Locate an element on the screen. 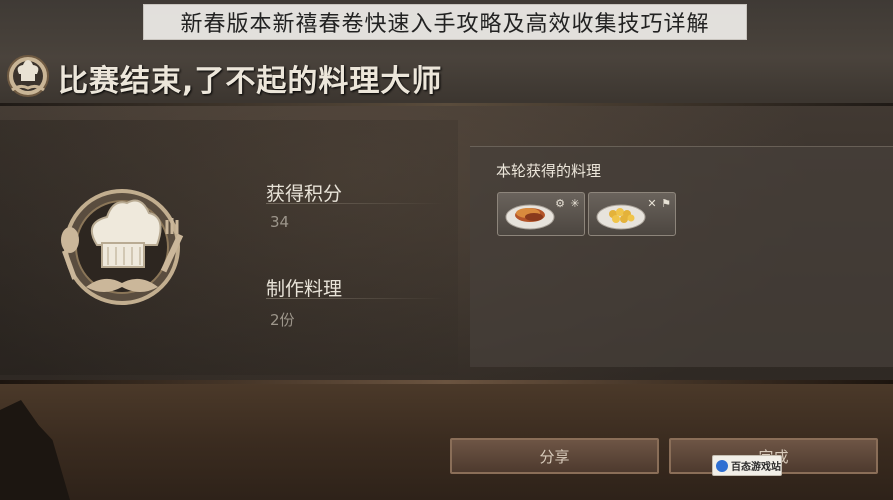 The height and width of the screenshot is (500, 893). dishes-made-label: 制作料理 is located at coordinates (304, 289).